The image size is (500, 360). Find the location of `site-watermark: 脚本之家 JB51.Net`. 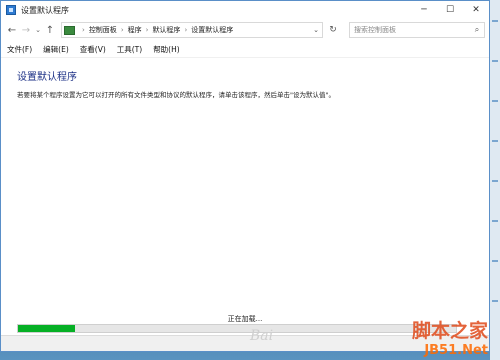

site-watermark: 脚本之家 JB51.Net is located at coordinates (450, 337).